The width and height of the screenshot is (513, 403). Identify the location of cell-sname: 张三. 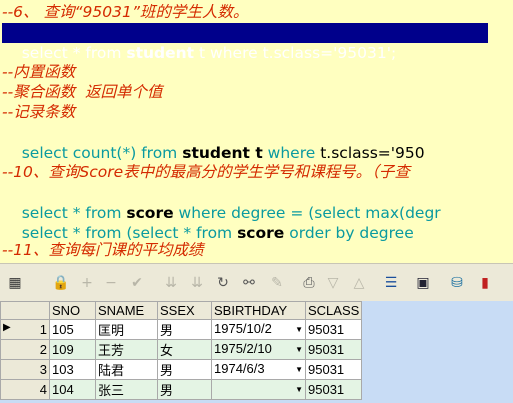
(126, 389).